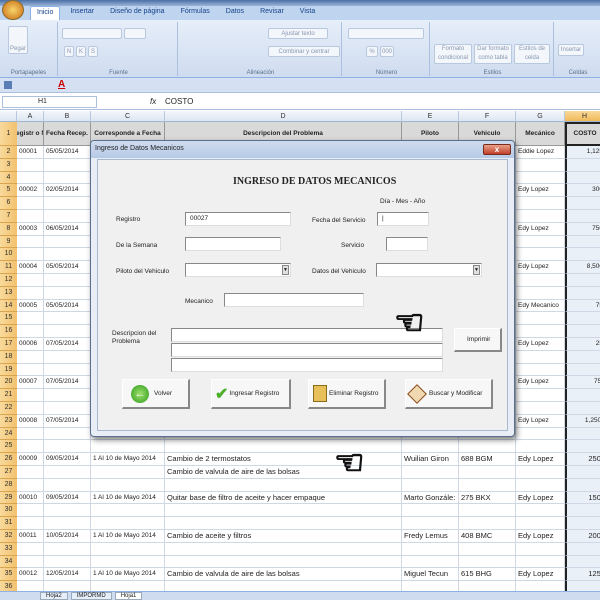  What do you see at coordinates (135, 33) in the screenshot?
I see `font-size-select` at bounding box center [135, 33].